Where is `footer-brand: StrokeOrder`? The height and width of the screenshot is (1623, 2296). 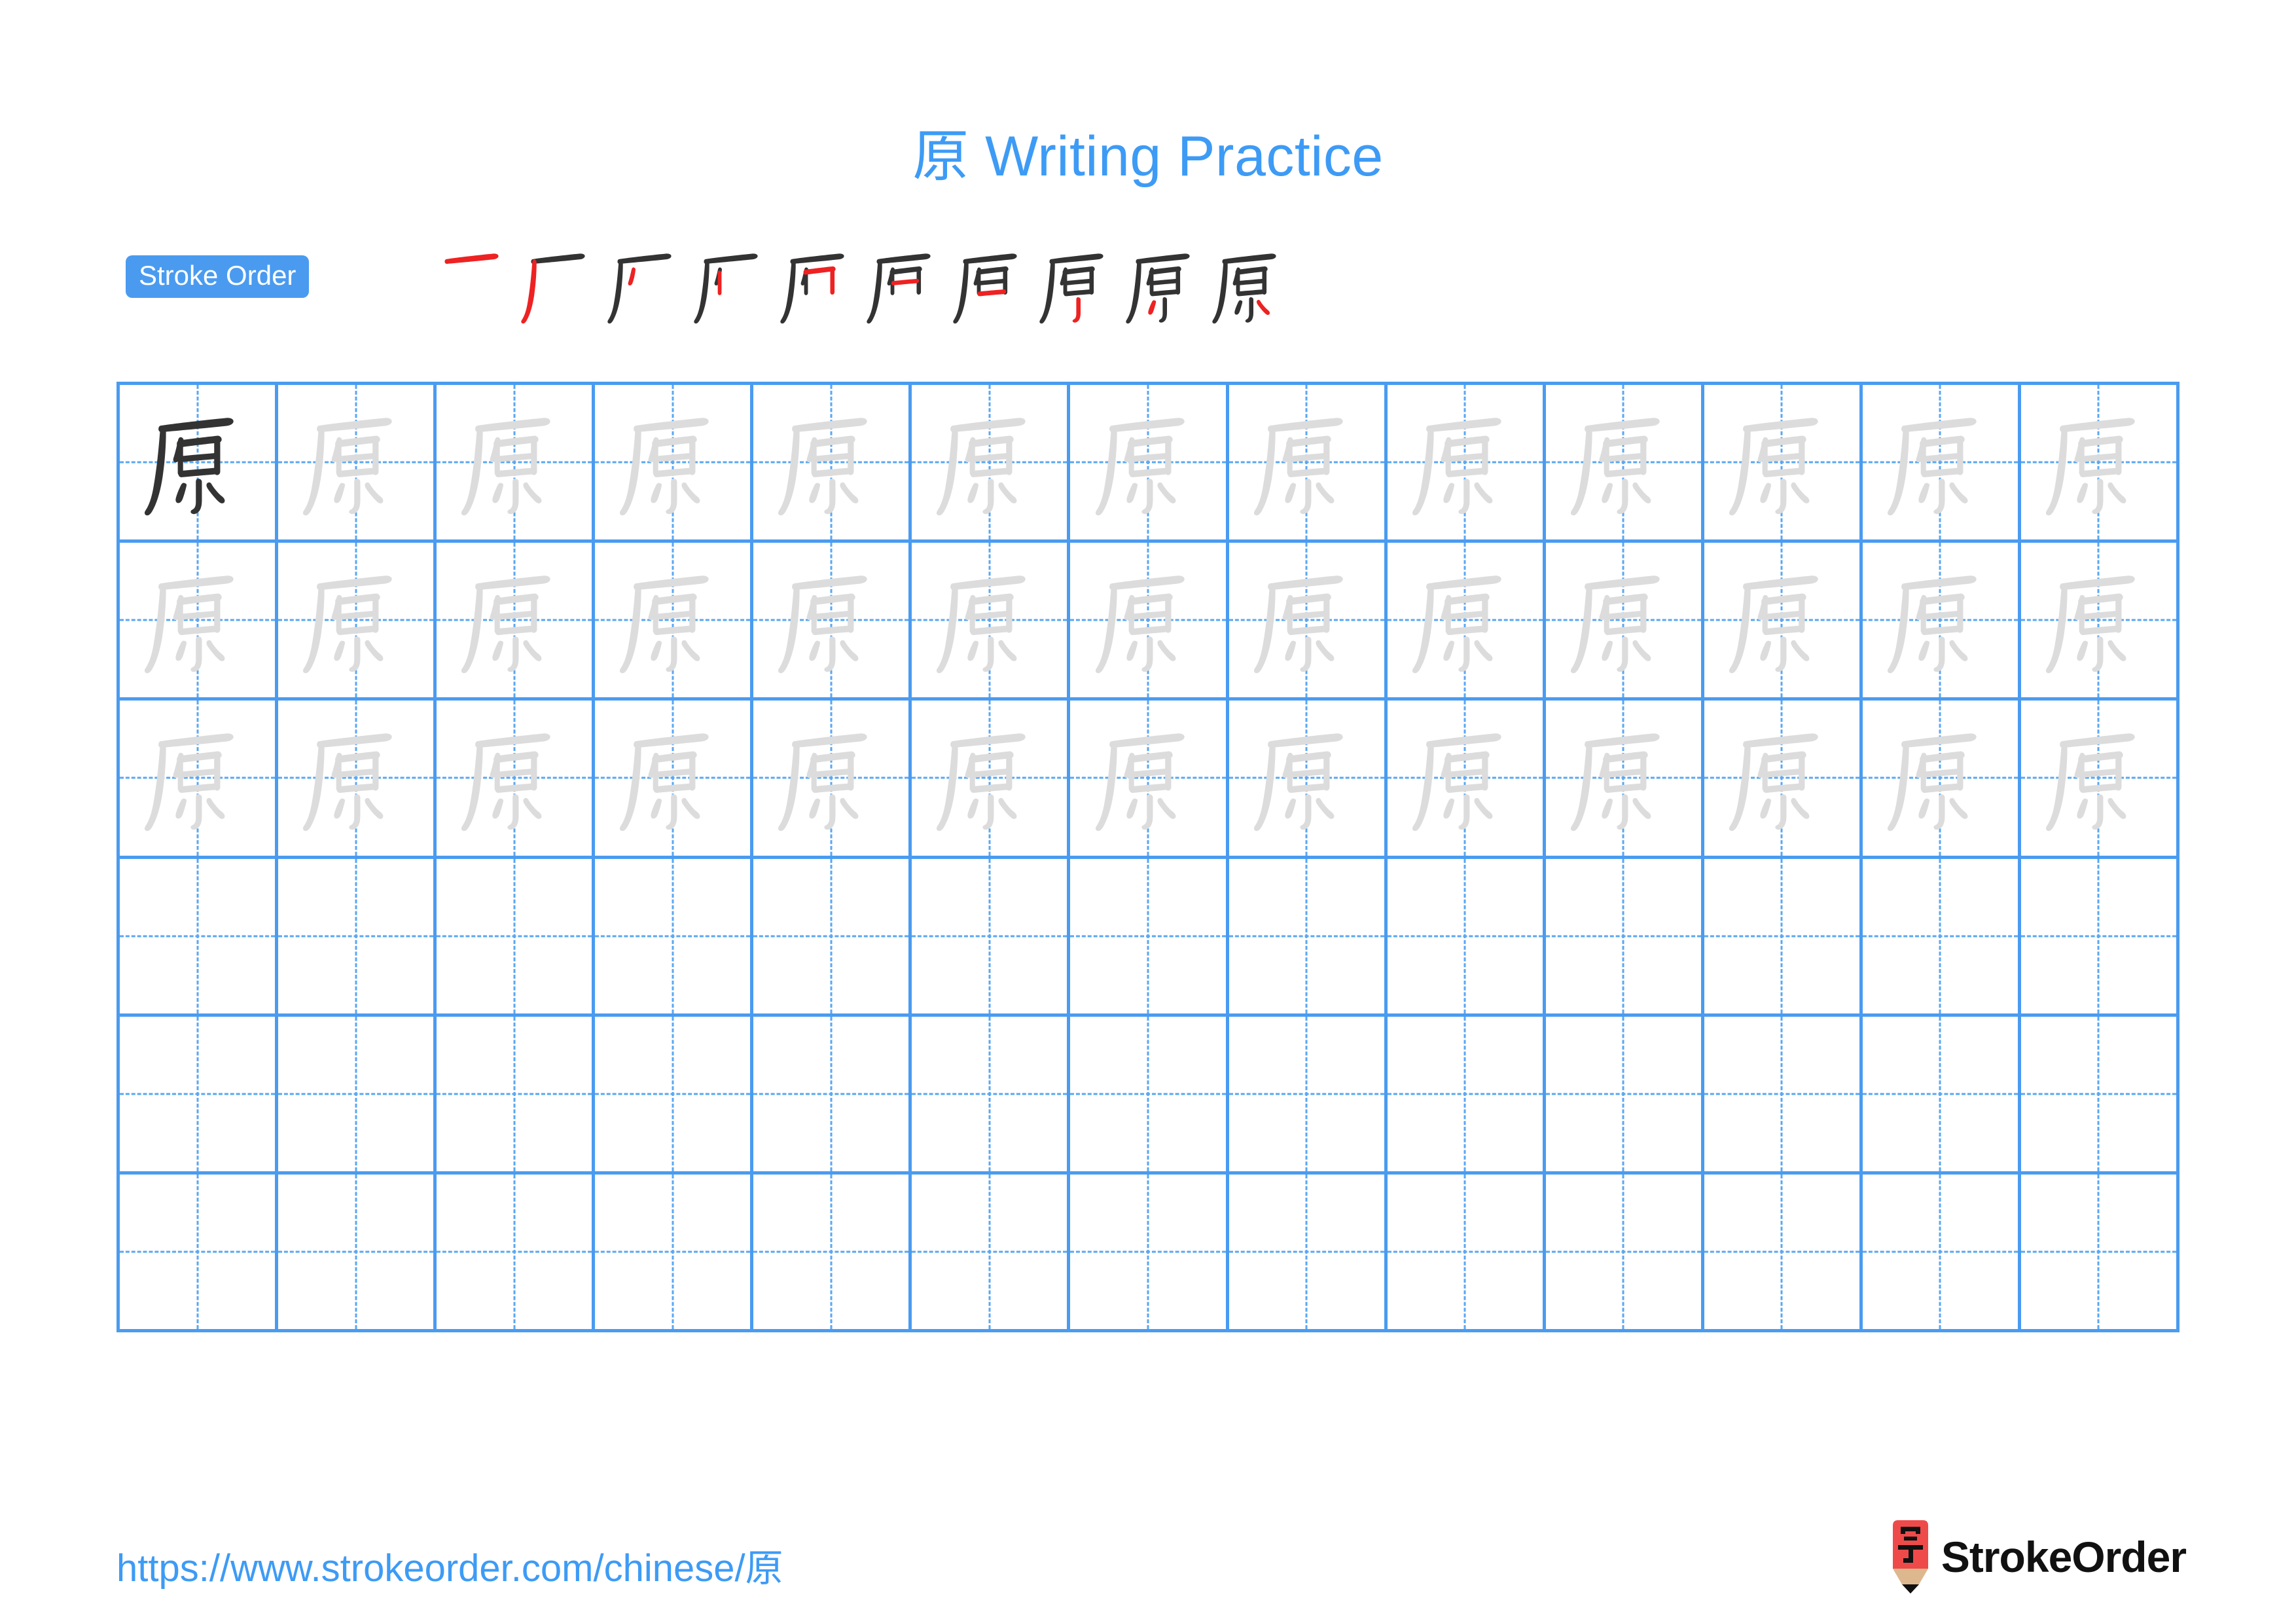
footer-brand: StrokeOrder is located at coordinates (2038, 1557).